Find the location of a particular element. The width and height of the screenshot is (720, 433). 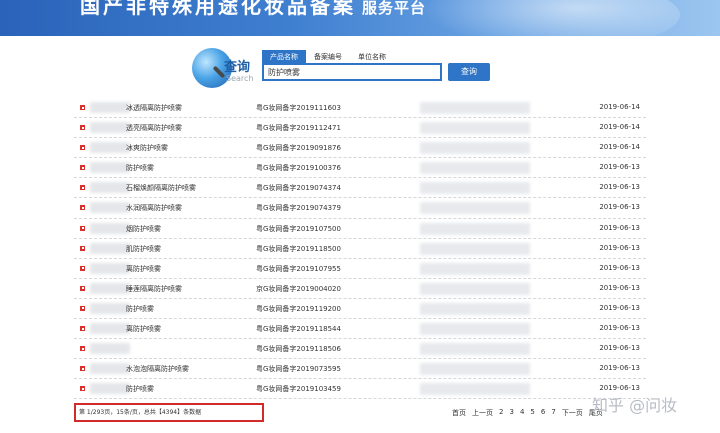

product-name-link: 烟防护喷雾 is located at coordinates (143, 229).